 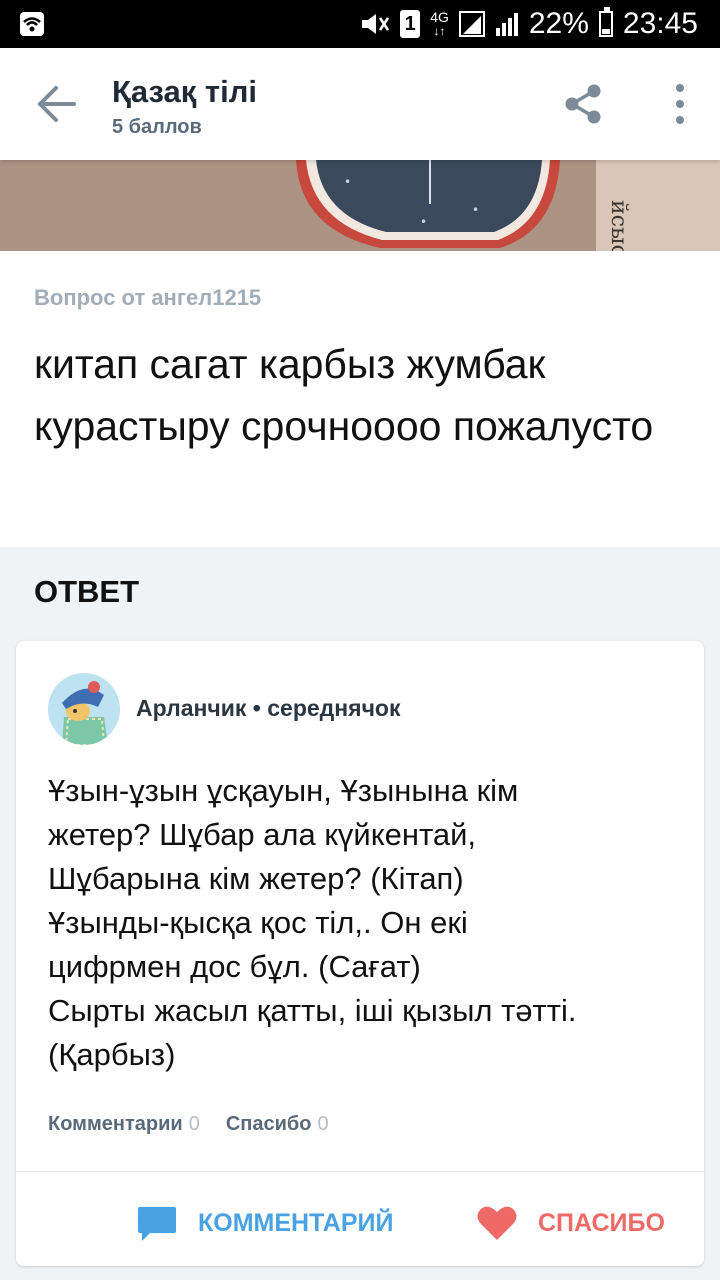 What do you see at coordinates (605, 22) in the screenshot?
I see `battery-icon` at bounding box center [605, 22].